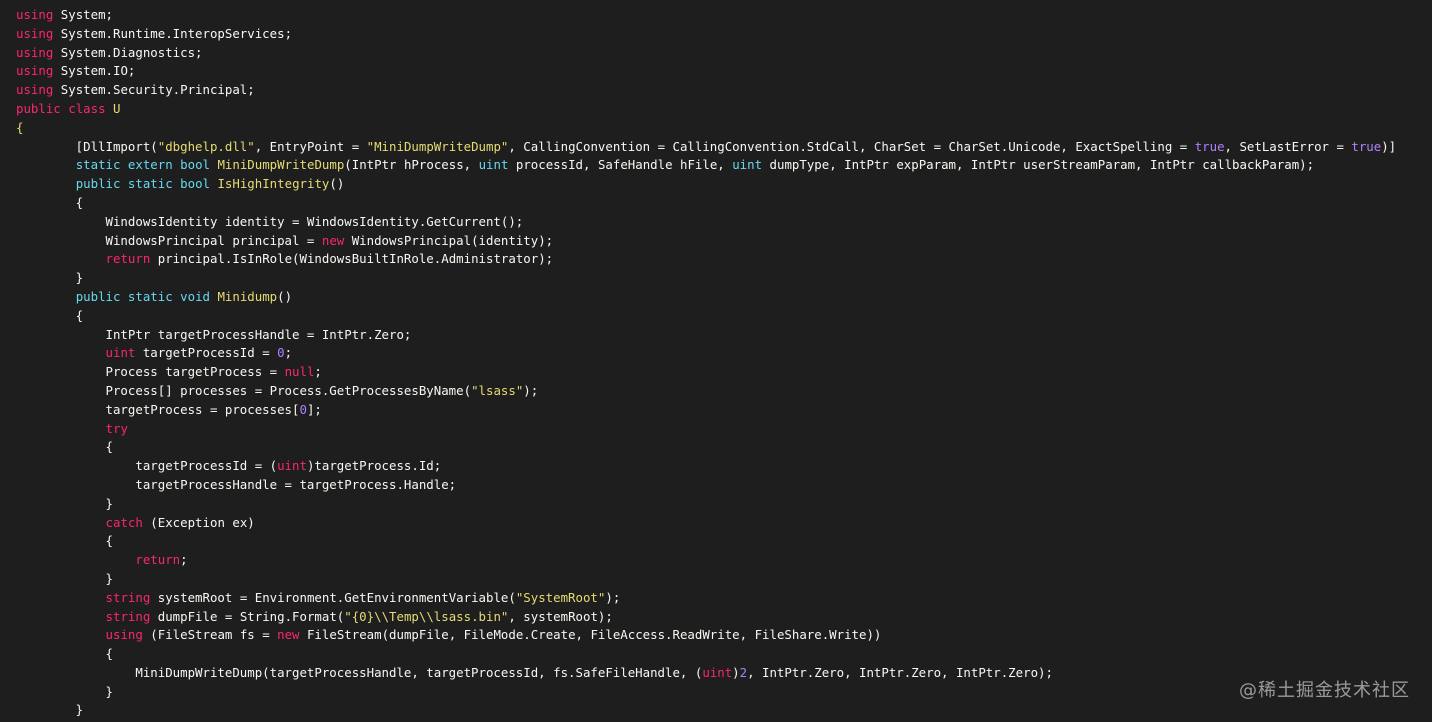 The image size is (1432, 722). Describe the element at coordinates (303, 409) in the screenshot. I see `code-token: 0` at that location.